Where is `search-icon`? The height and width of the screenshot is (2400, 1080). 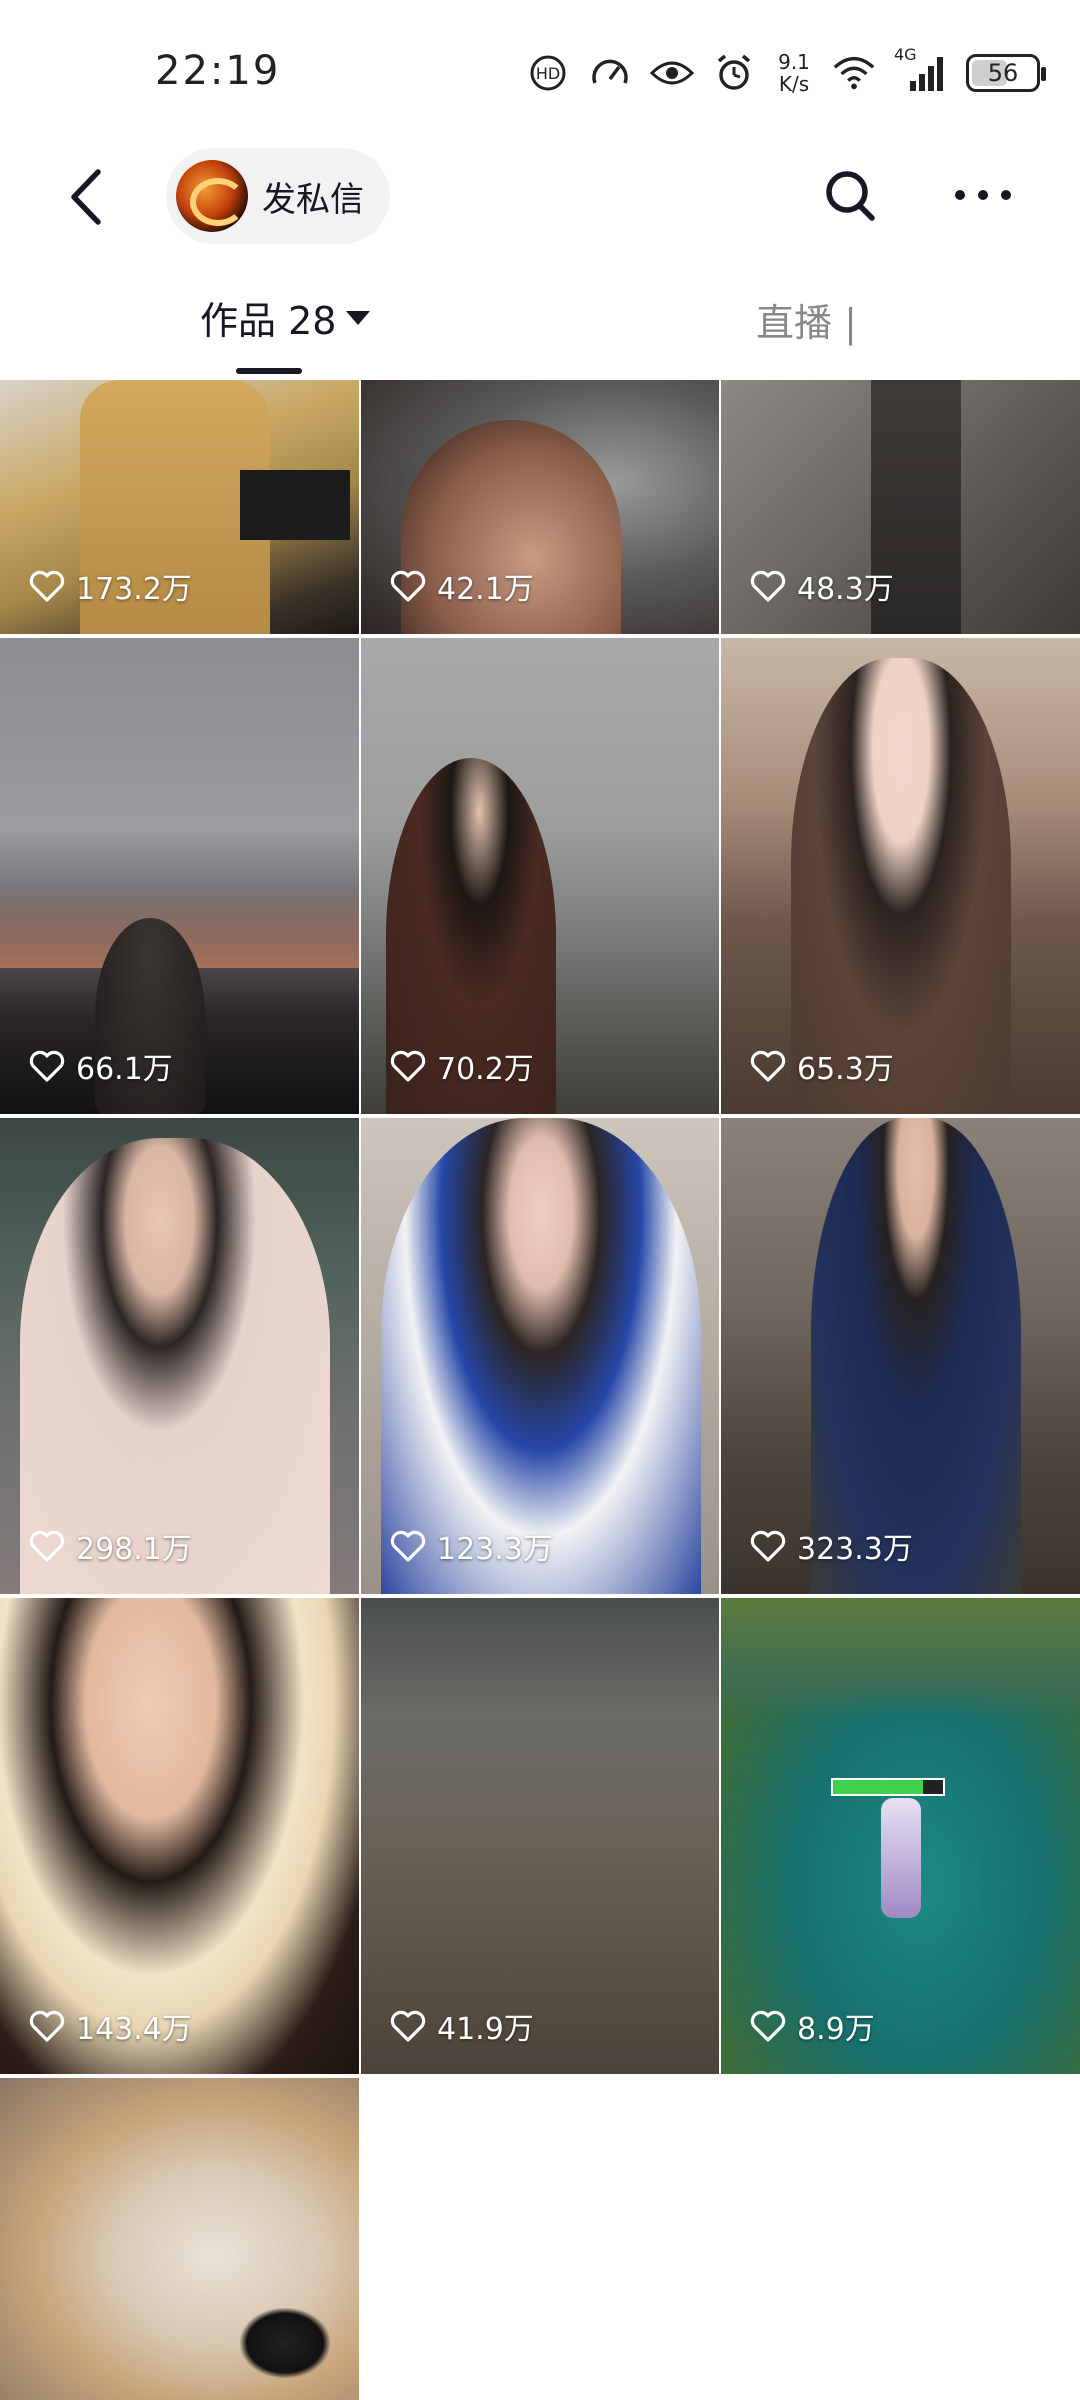 search-icon is located at coordinates (850, 195).